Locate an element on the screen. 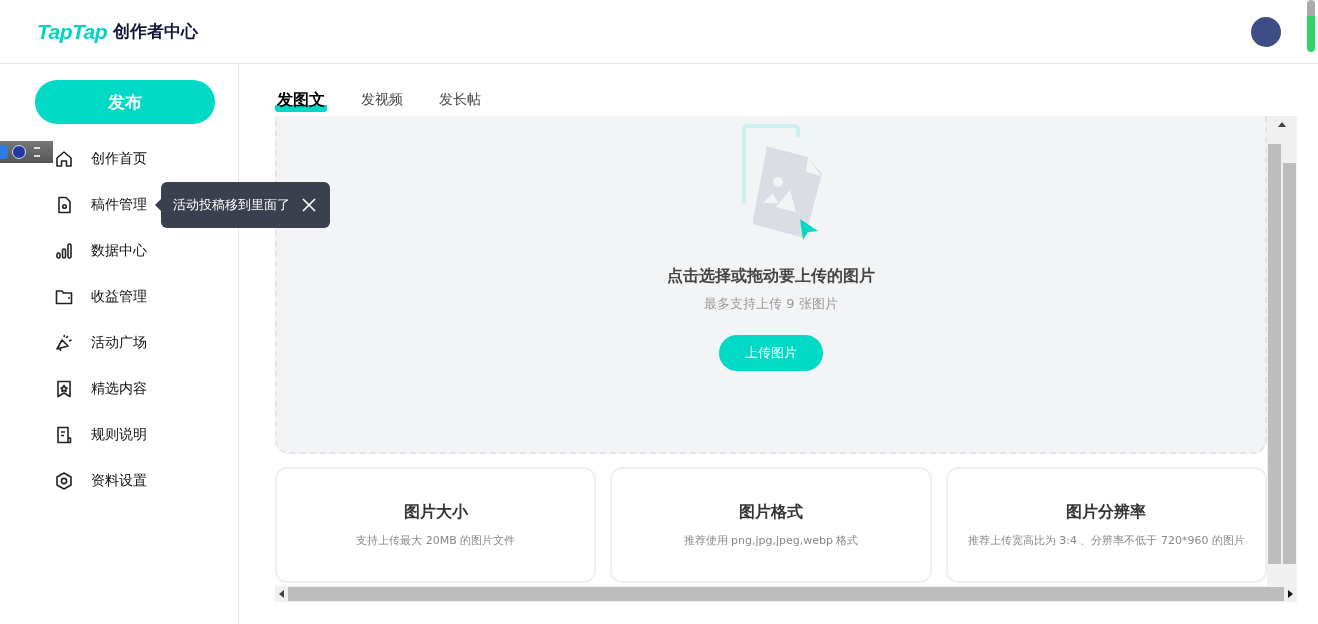 The width and height of the screenshot is (1318, 624). folder-icon is located at coordinates (64, 297).